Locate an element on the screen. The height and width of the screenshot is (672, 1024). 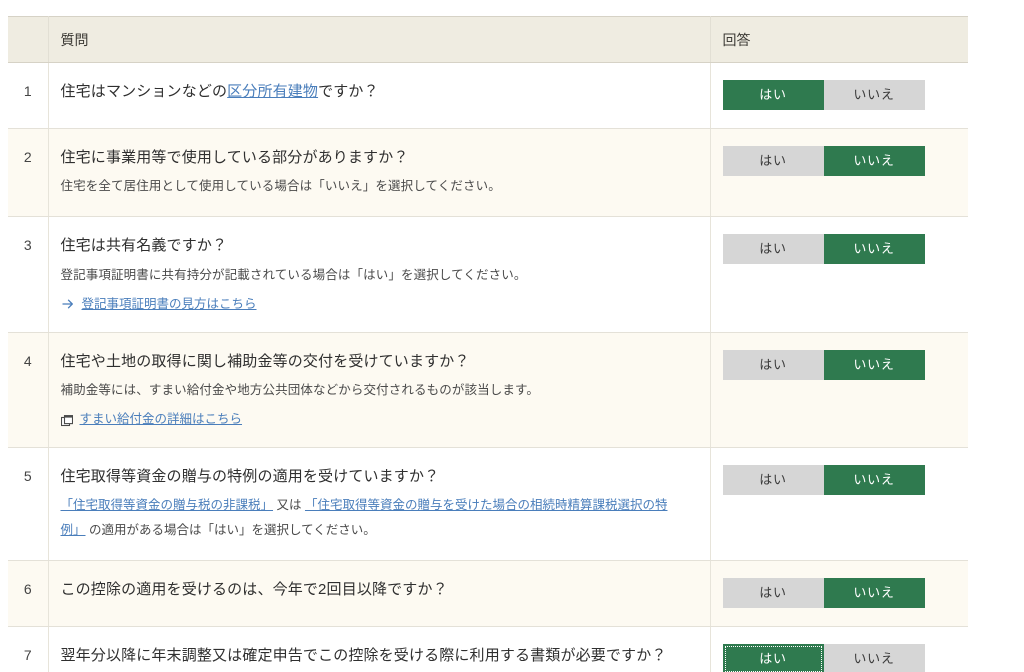
external-window-icon is located at coordinates (66, 420).